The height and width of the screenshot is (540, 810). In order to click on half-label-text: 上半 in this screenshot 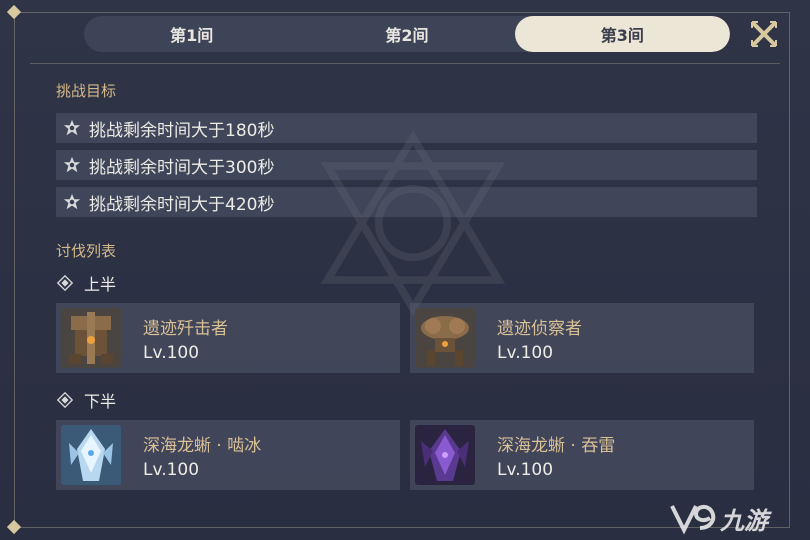, I will do `click(100, 284)`.